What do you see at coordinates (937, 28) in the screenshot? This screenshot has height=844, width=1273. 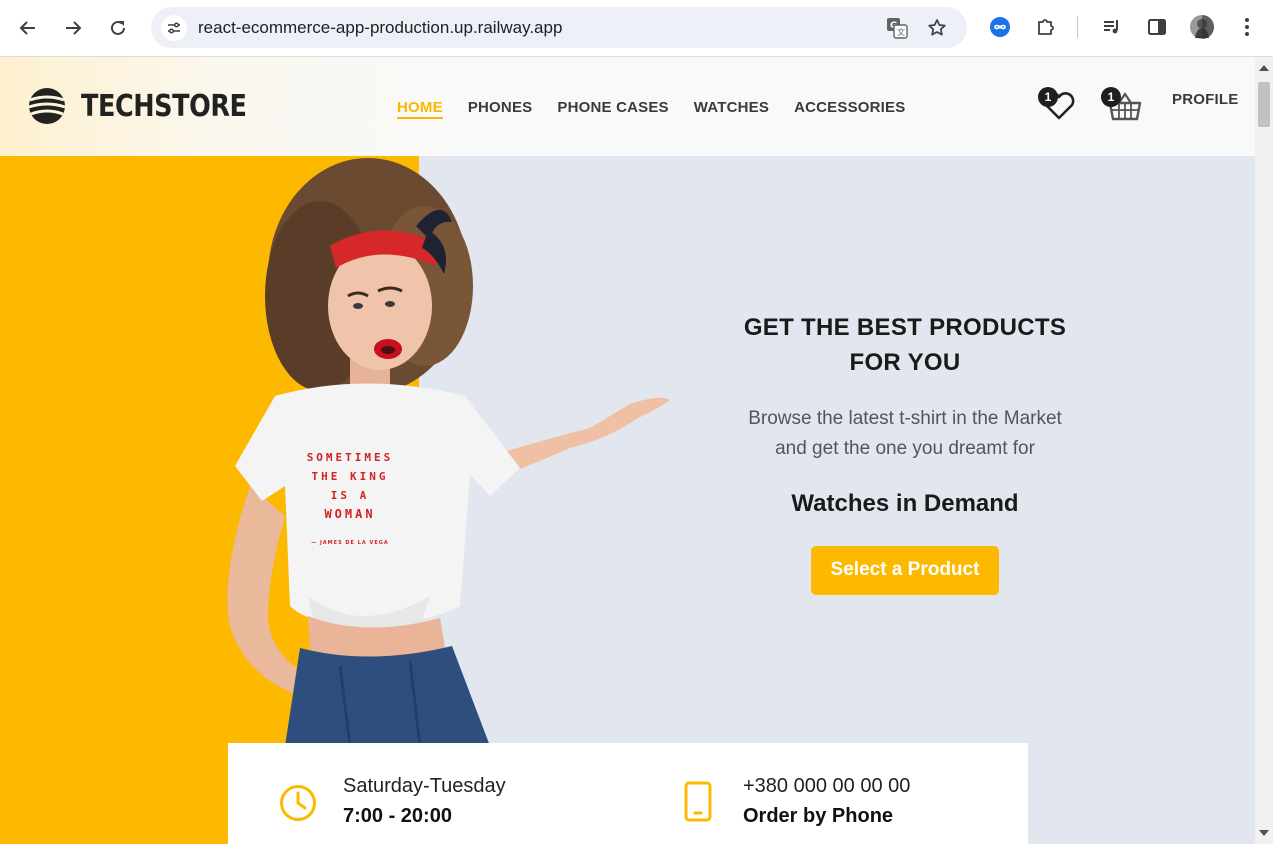 I see `bookmark-star-icon` at bounding box center [937, 28].